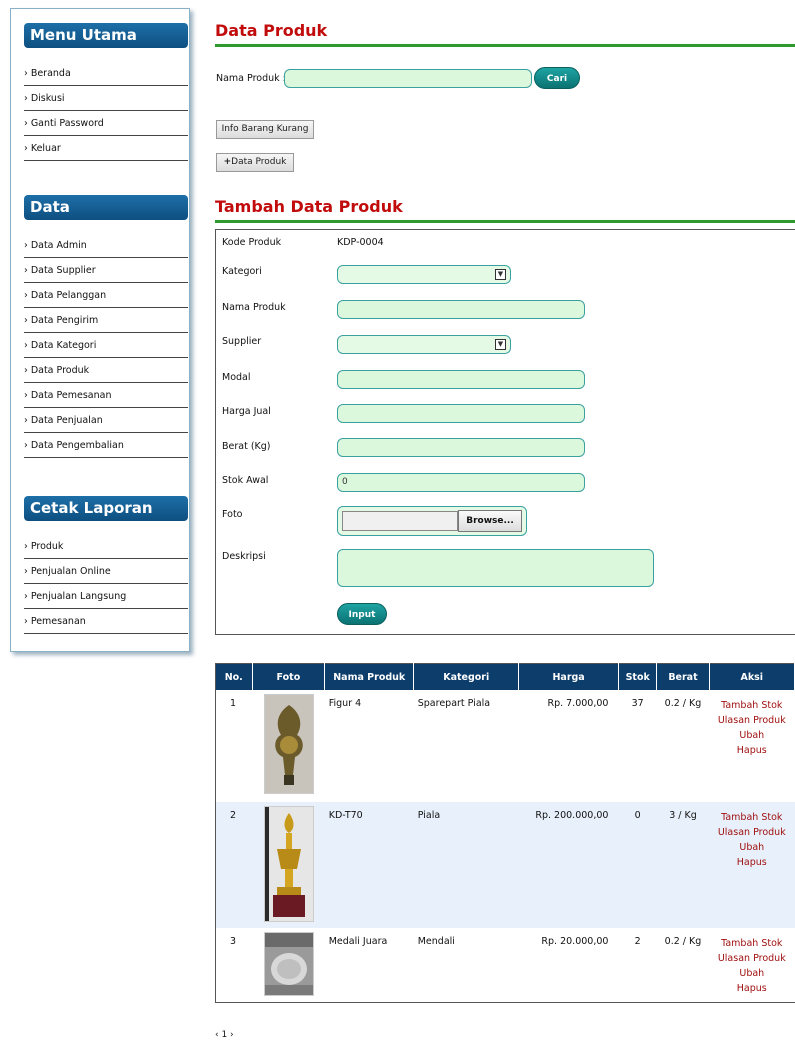 The image size is (795, 1042). Describe the element at coordinates (233, 941) in the screenshot. I see `cell-no: 3` at that location.